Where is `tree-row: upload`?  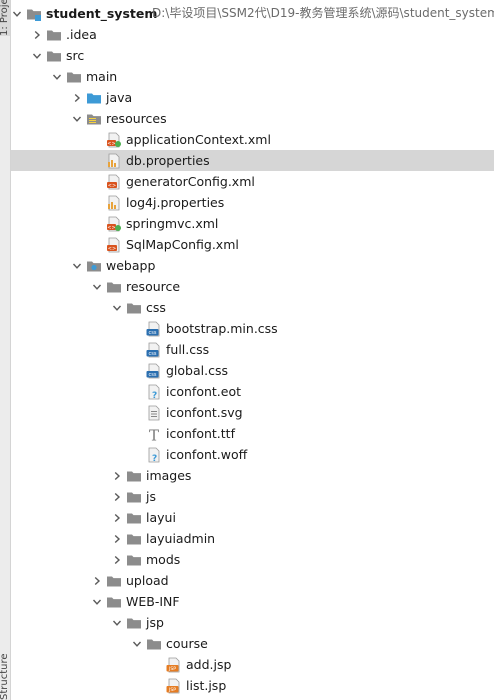
tree-row: upload is located at coordinates (252, 580).